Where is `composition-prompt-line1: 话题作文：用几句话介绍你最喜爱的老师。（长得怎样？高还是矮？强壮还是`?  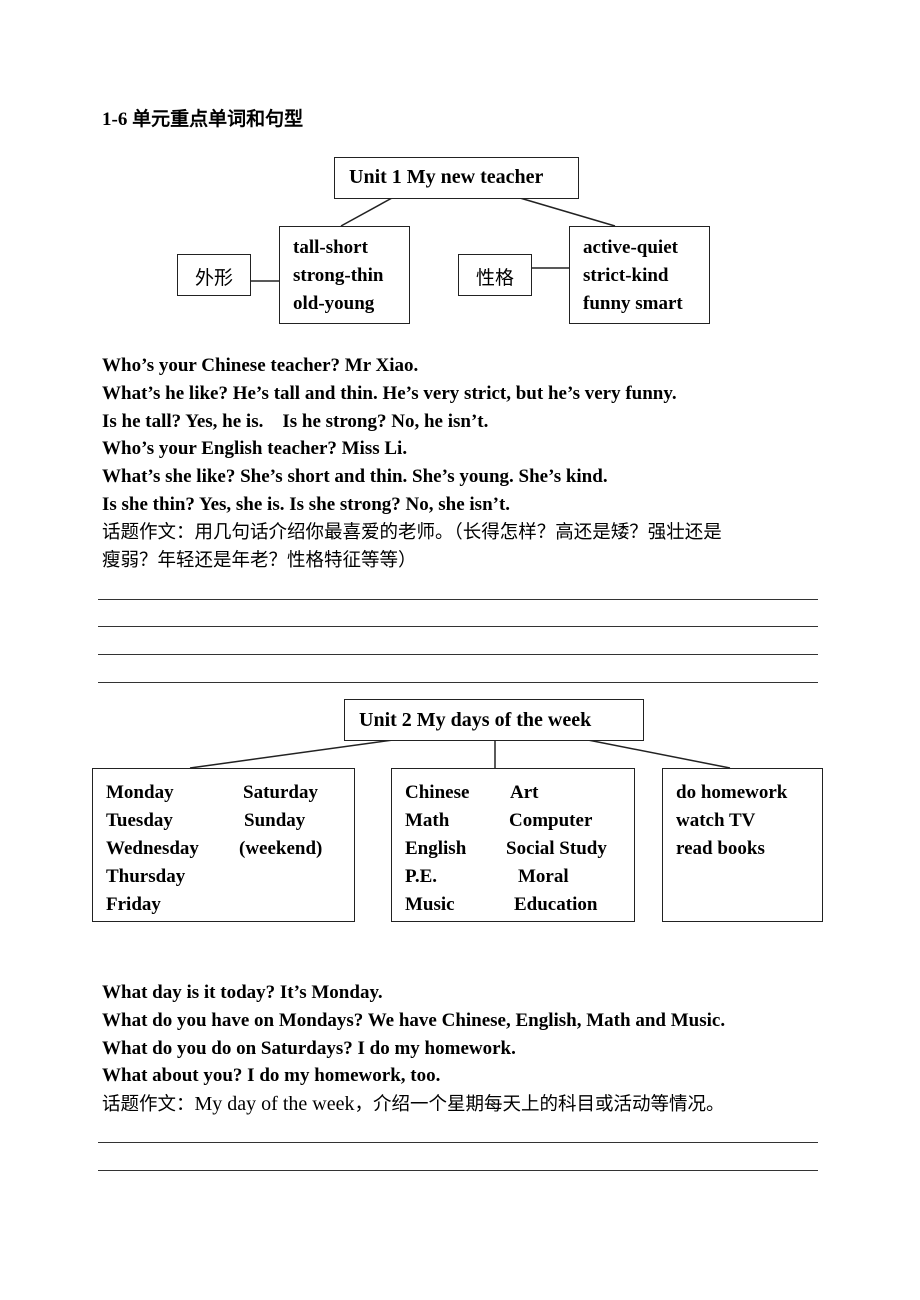
composition-prompt-line1: 话题作文：用几句话介绍你最喜爱的老师。（长得怎样？高还是矮？强壮还是 is located at coordinates (412, 532).